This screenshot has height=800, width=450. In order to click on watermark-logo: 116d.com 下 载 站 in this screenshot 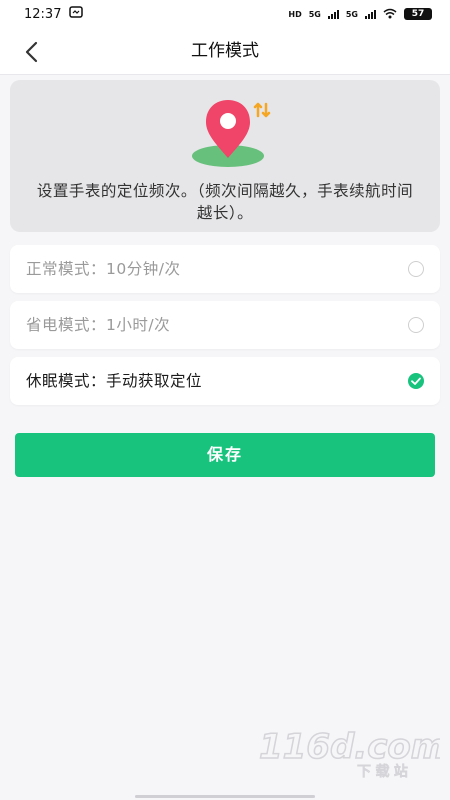, I will do `click(349, 753)`.